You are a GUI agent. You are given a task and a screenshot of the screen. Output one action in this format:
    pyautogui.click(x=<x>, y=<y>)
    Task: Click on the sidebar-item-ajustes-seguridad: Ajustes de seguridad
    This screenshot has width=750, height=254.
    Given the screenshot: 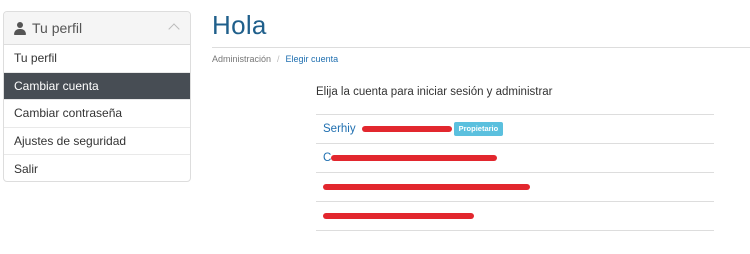 What is the action you would take?
    pyautogui.click(x=97, y=142)
    